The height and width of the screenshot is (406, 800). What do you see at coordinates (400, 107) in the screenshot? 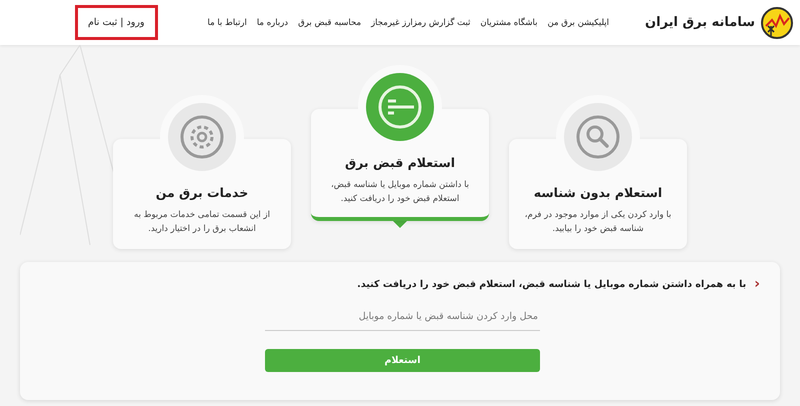
I see `bill-icon` at bounding box center [400, 107].